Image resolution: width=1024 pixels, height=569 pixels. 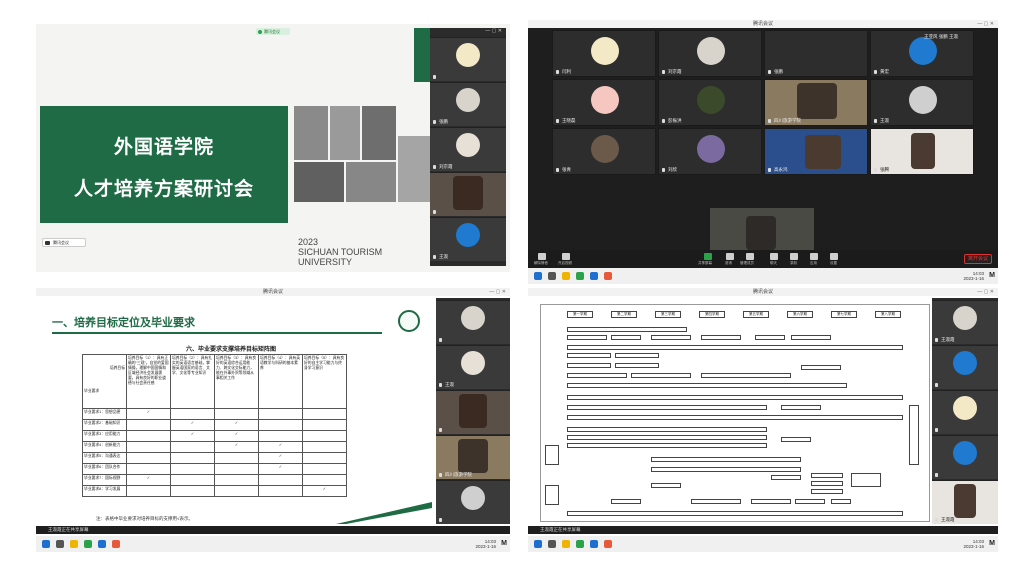 I want to click on category-box, so click(x=552, y=455).